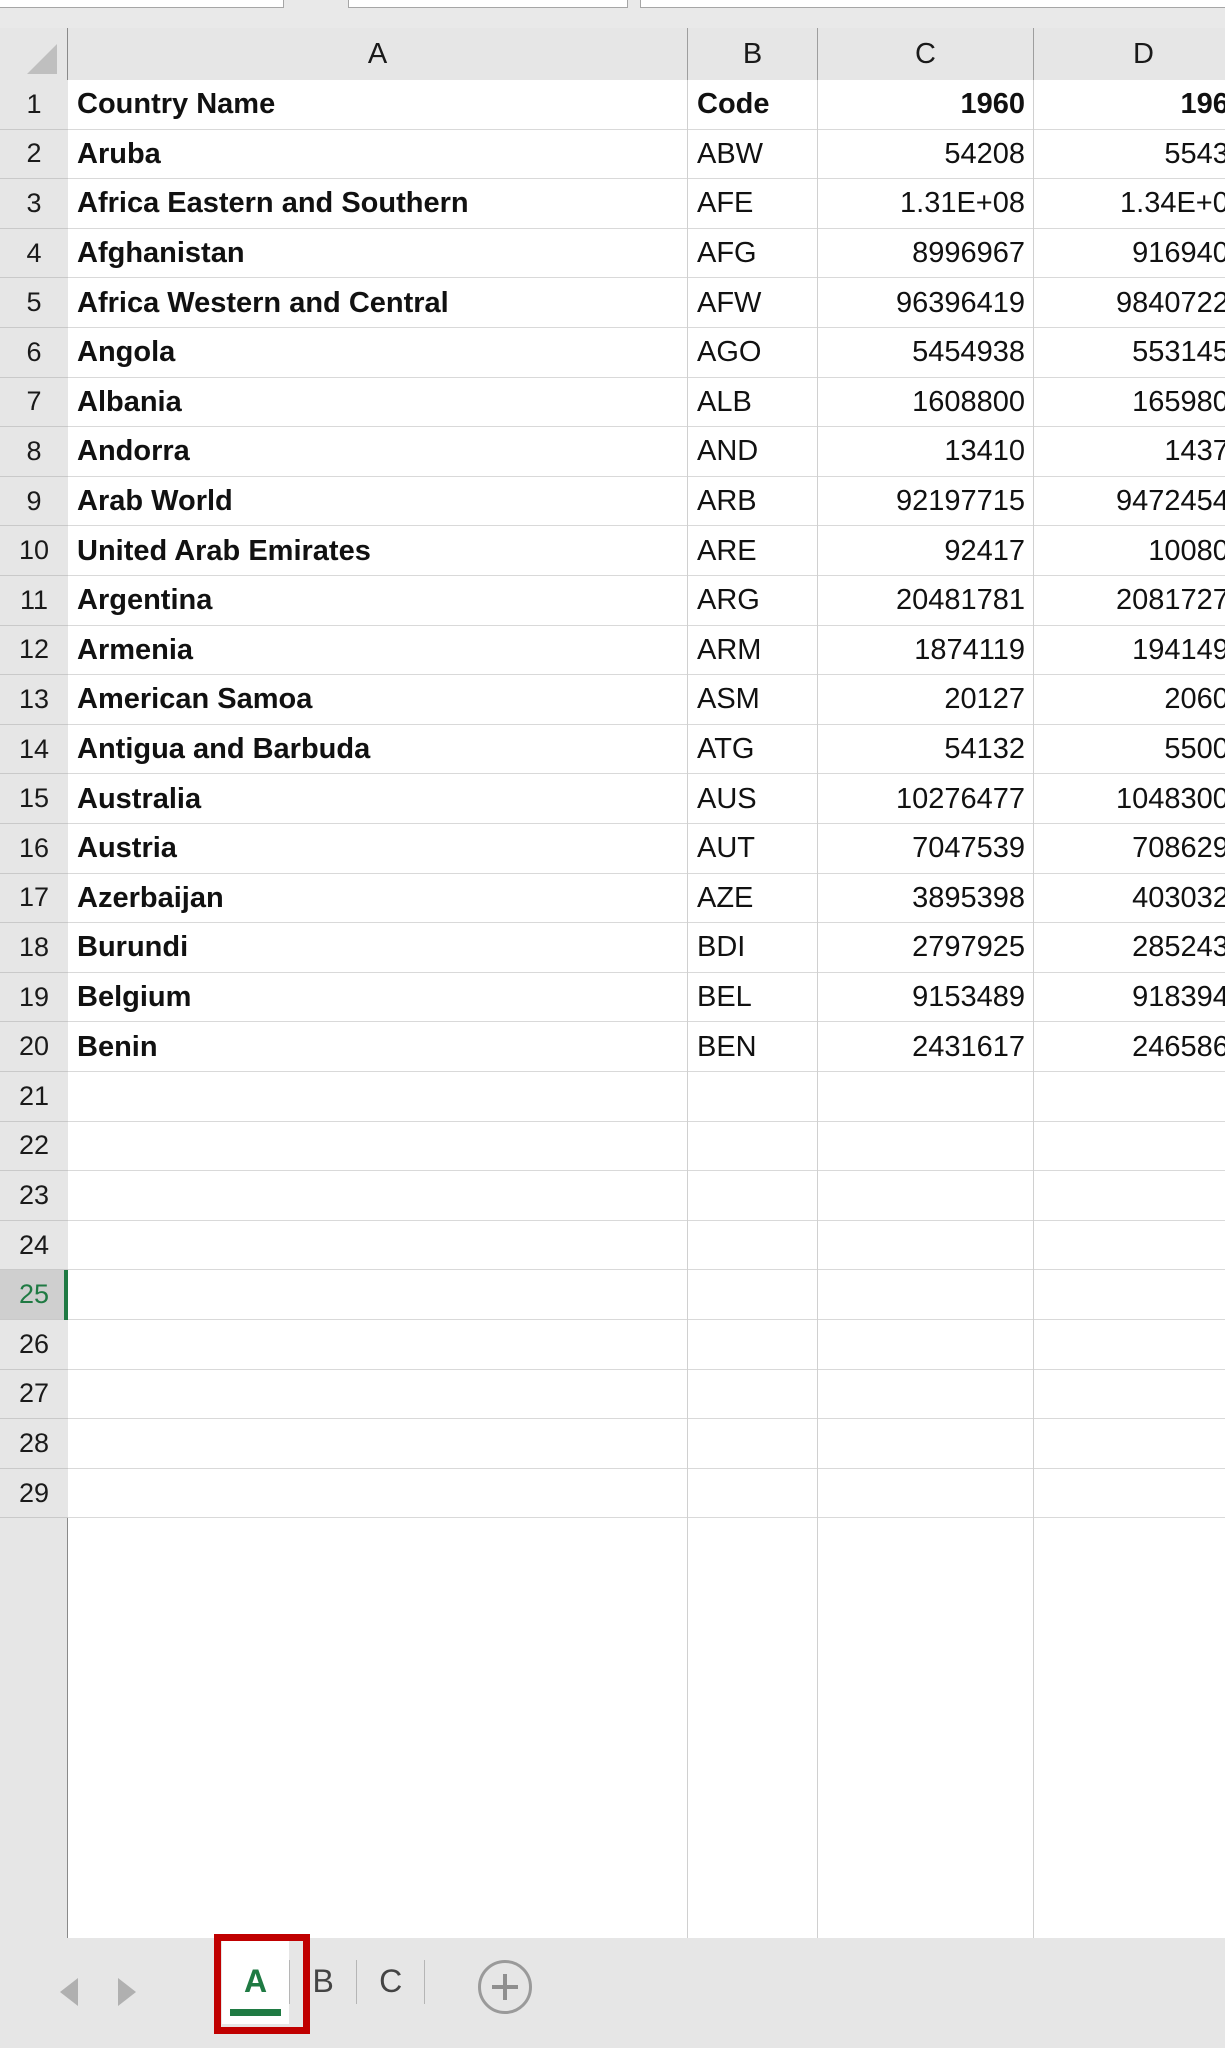  Describe the element at coordinates (753, 700) in the screenshot. I see `cell-B13: ASM` at that location.